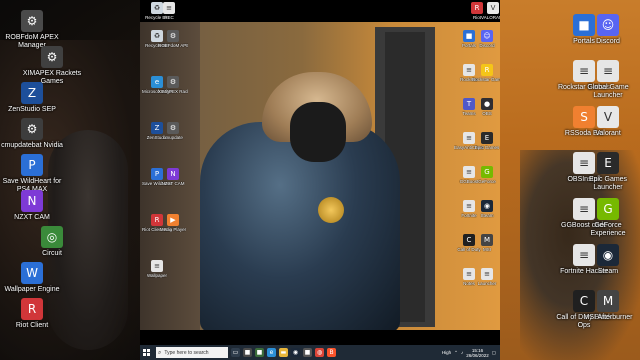  I want to click on icon-label: Discord, so click(608, 41).